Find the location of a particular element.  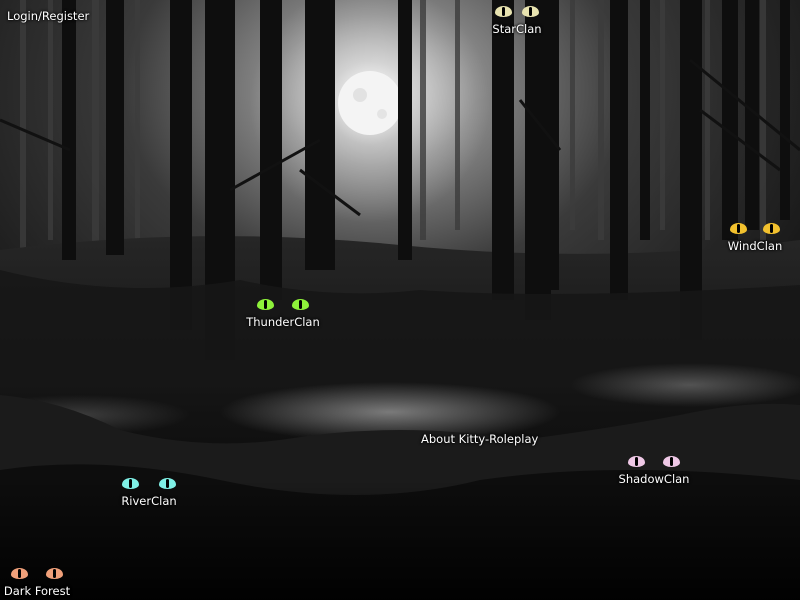

riverclan-link: RiverClan is located at coordinates (149, 493).